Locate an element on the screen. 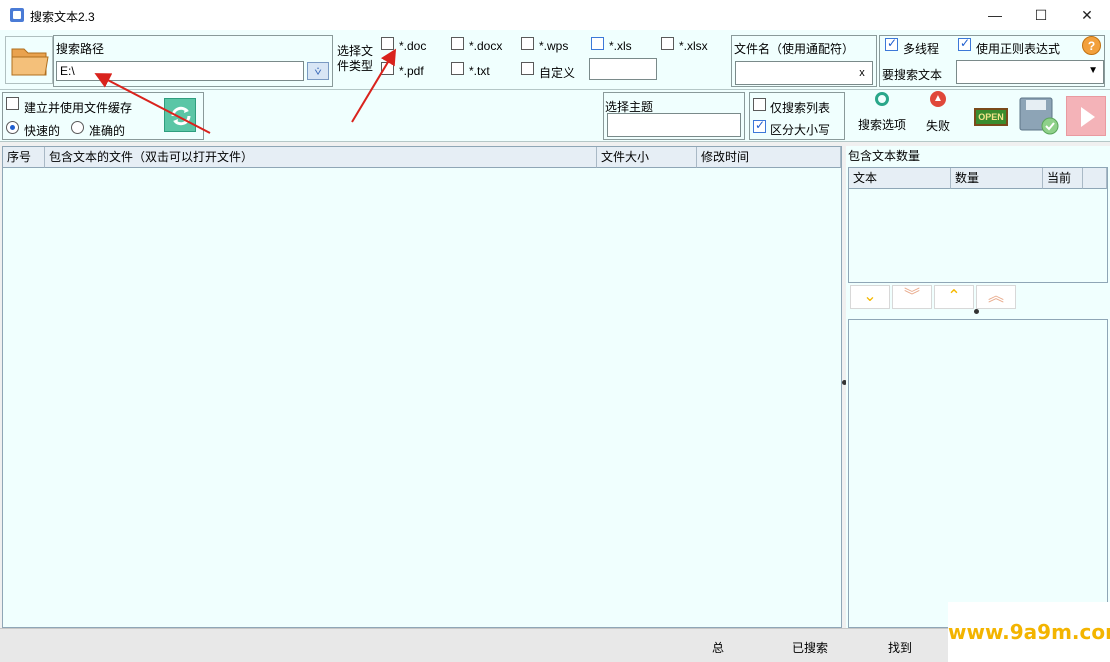 Image resolution: width=1110 pixels, height=662 pixels. annotation-arrow-filetype is located at coordinates (374, 85).